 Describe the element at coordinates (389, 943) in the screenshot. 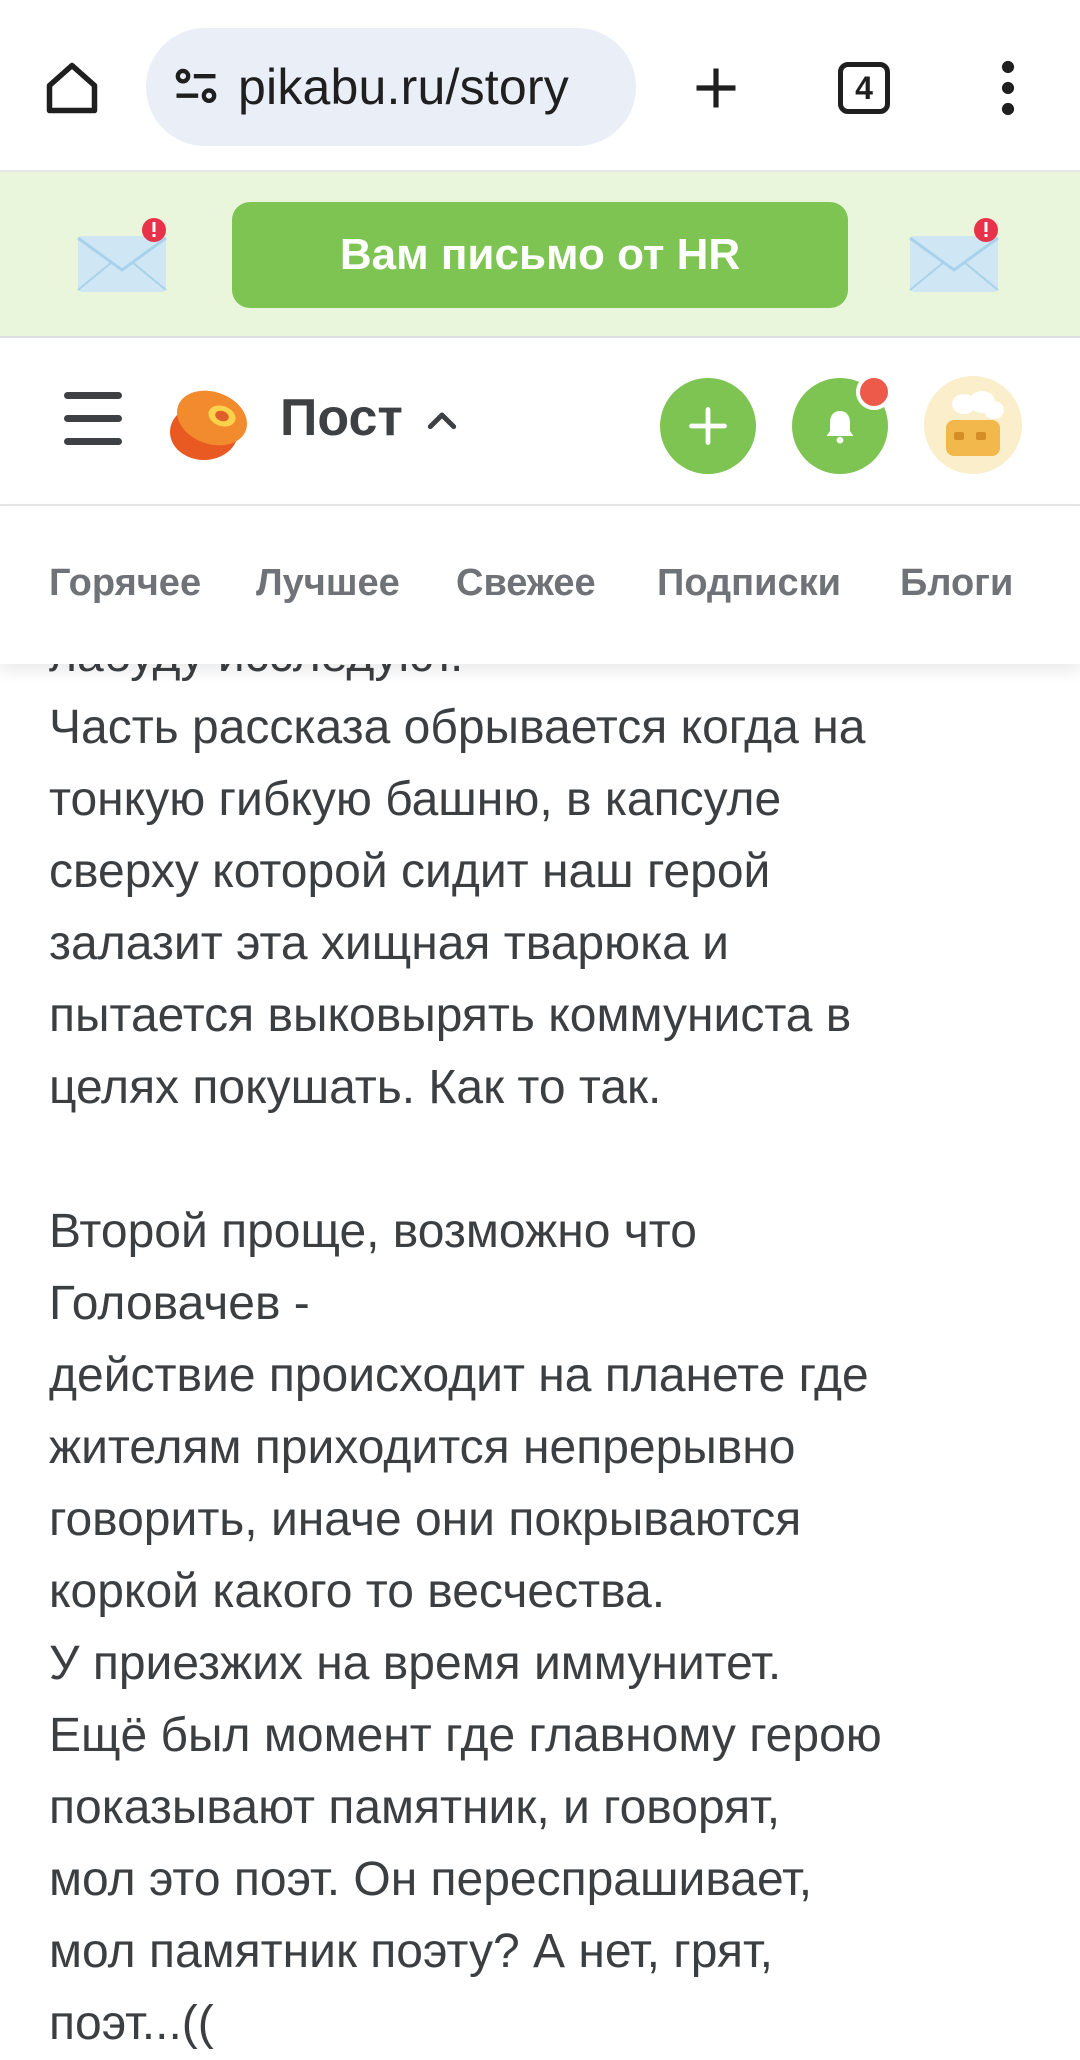

I see `article-line: залазит эта хищная тварюка и` at that location.